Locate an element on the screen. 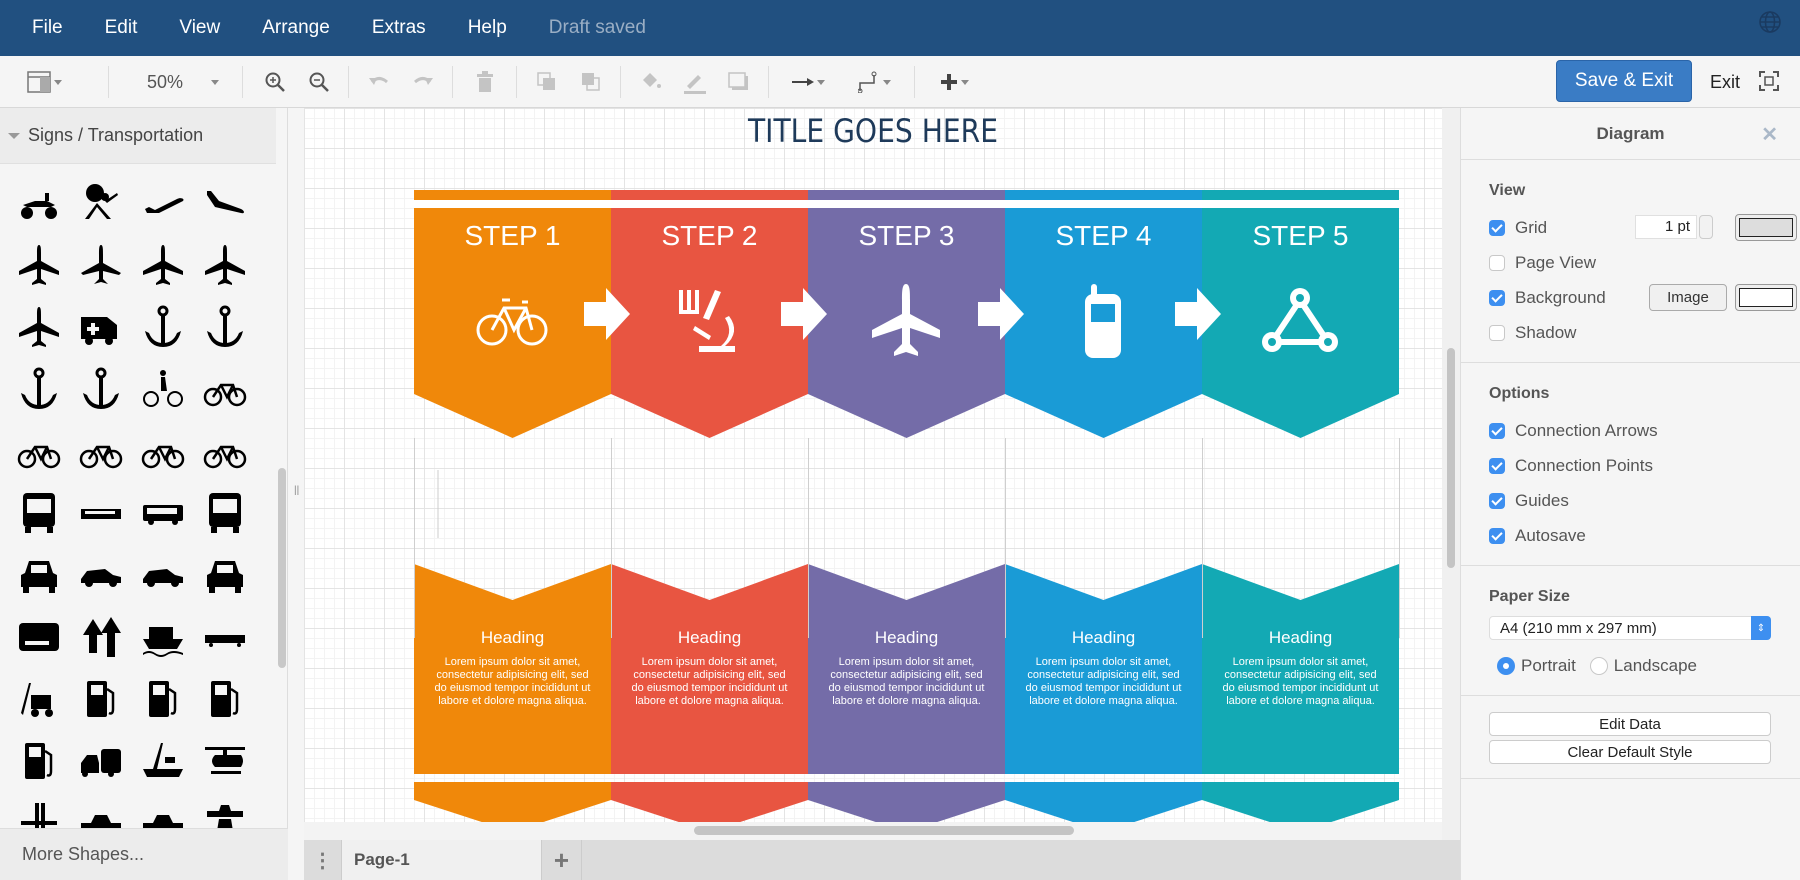  format-panel-toggle is located at coordinates (44, 82).